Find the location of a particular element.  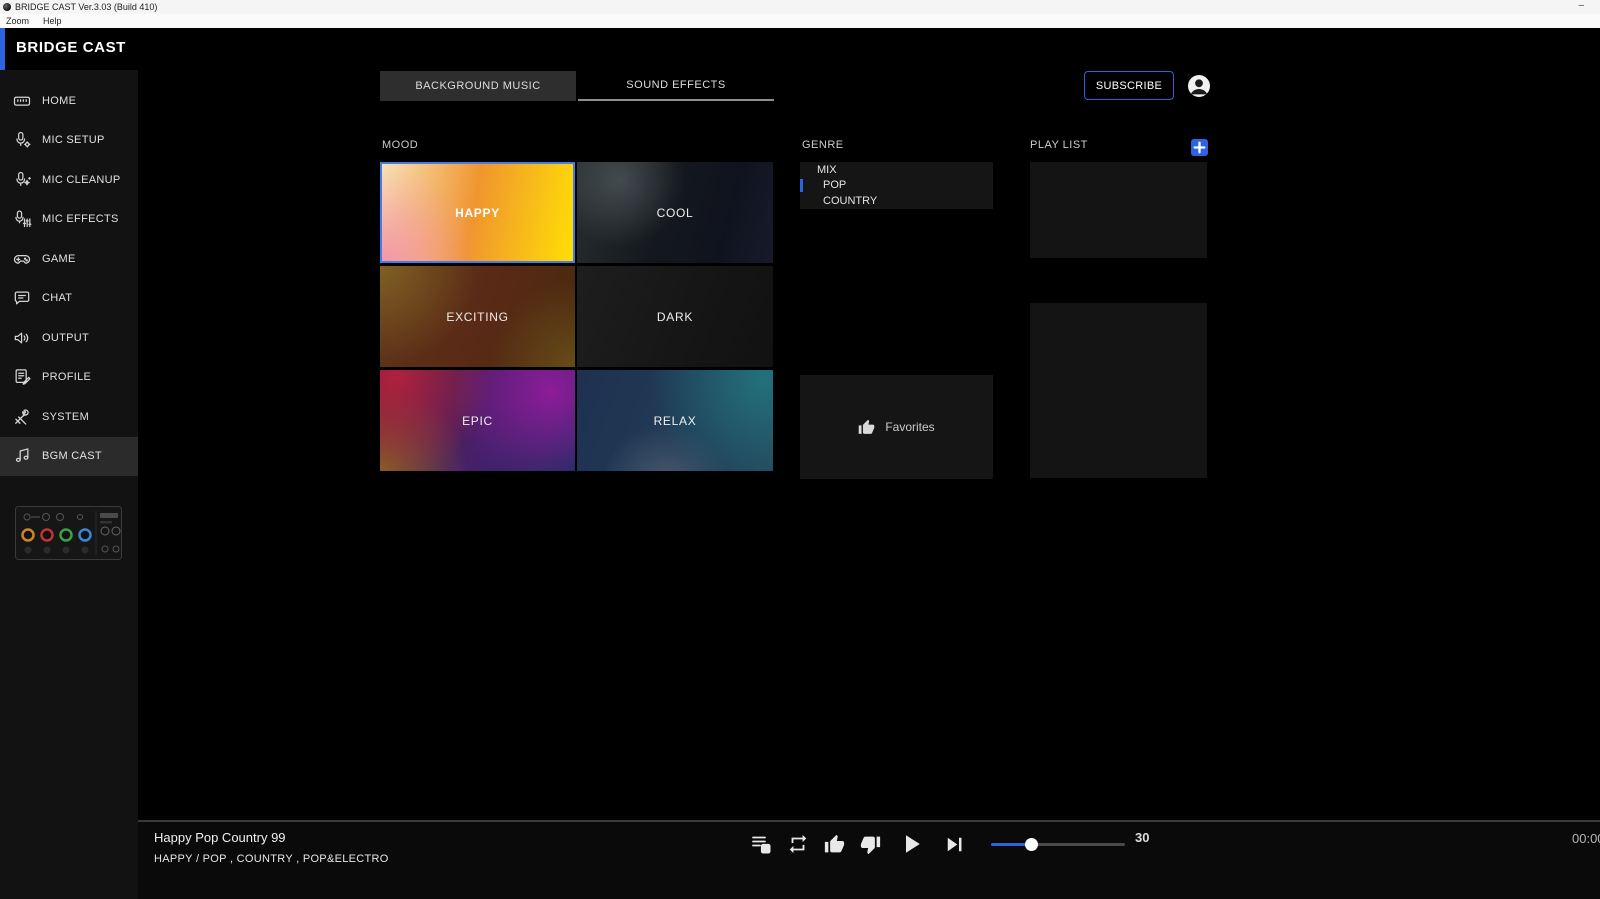

mood-section-label: MOOD is located at coordinates (400, 145).